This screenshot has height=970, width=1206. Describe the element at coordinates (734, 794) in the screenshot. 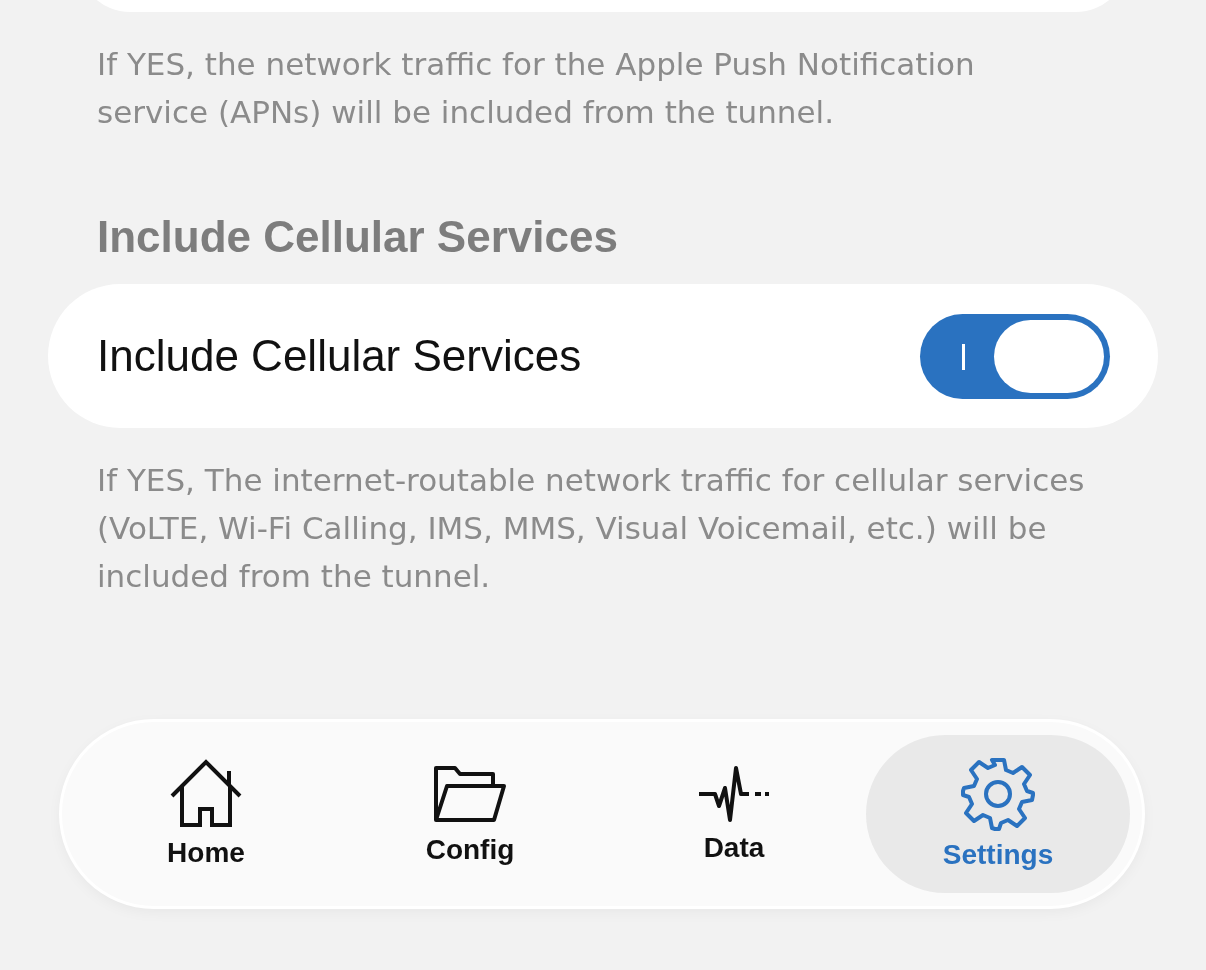

I see `pulse-icon` at that location.